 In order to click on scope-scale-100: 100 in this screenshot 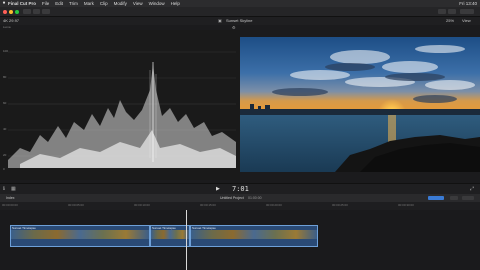, I will do `click(6, 51)`.